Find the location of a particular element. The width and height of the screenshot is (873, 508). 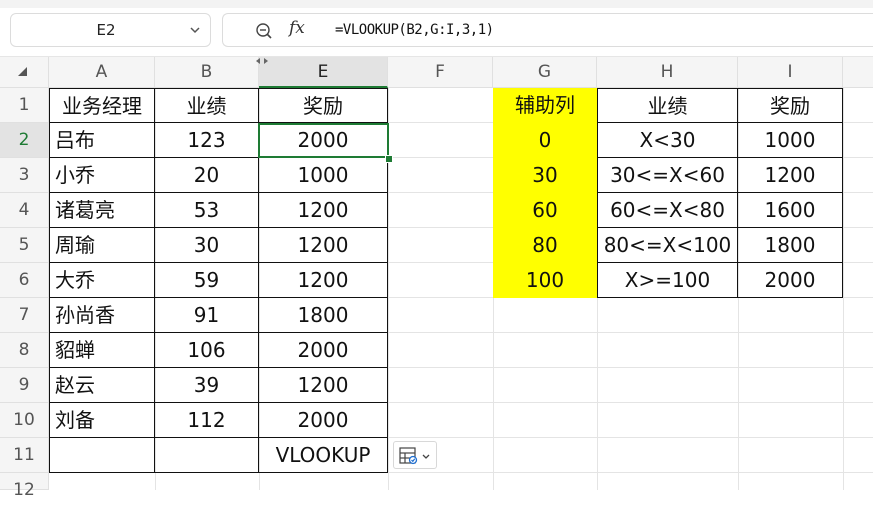

cell-h5: 80<=X<100 is located at coordinates (667, 245).